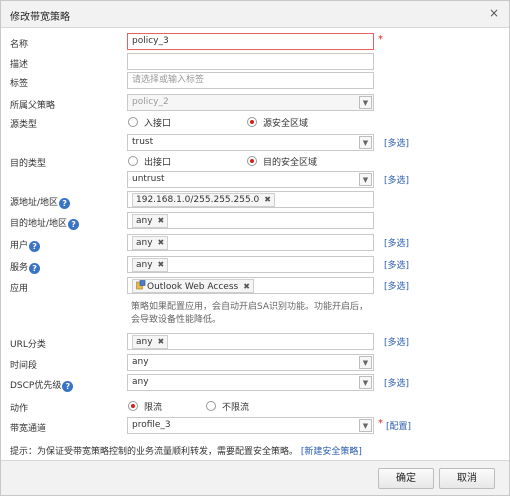 This screenshot has height=496, width=510. I want to click on name-row: 名称 policy_3 *, so click(255, 44).